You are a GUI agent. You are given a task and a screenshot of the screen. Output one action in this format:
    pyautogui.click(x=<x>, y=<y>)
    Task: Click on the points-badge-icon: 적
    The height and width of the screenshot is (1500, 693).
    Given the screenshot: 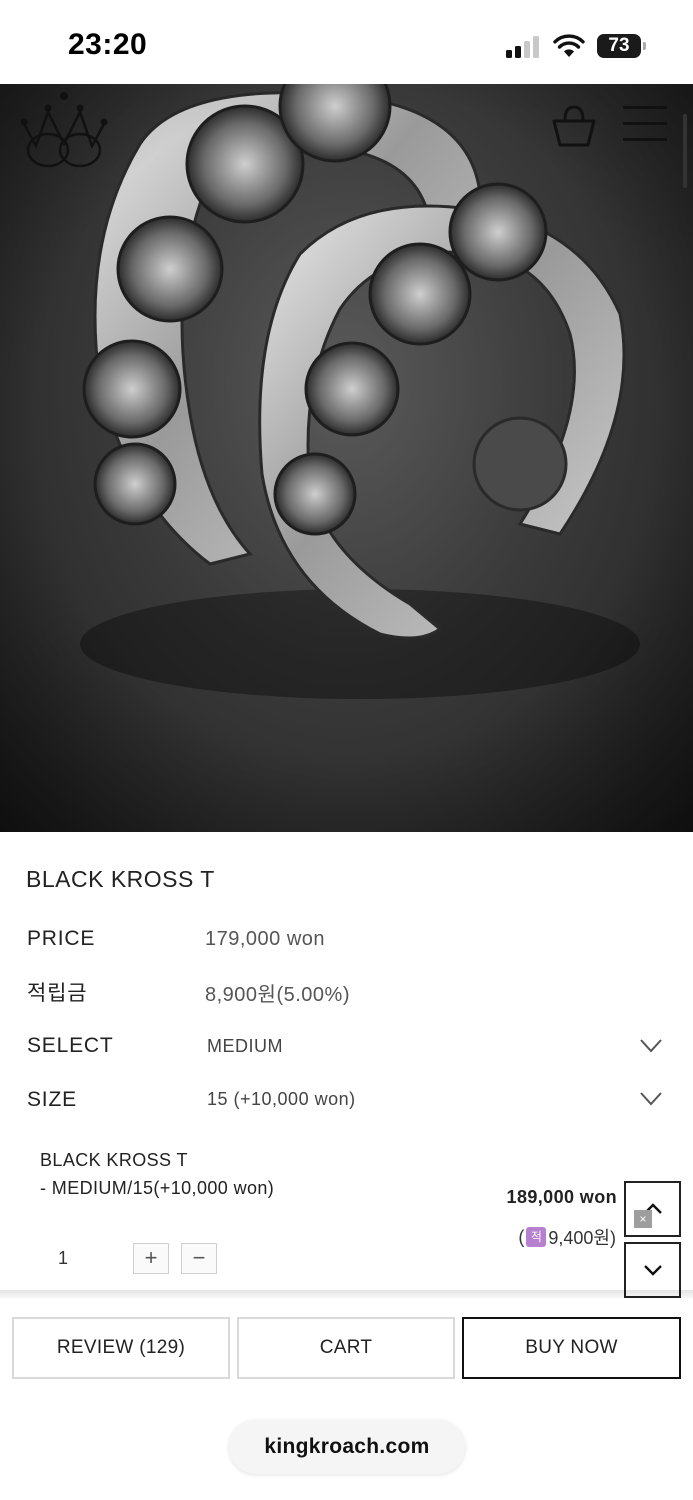 What is the action you would take?
    pyautogui.click(x=536, y=1237)
    